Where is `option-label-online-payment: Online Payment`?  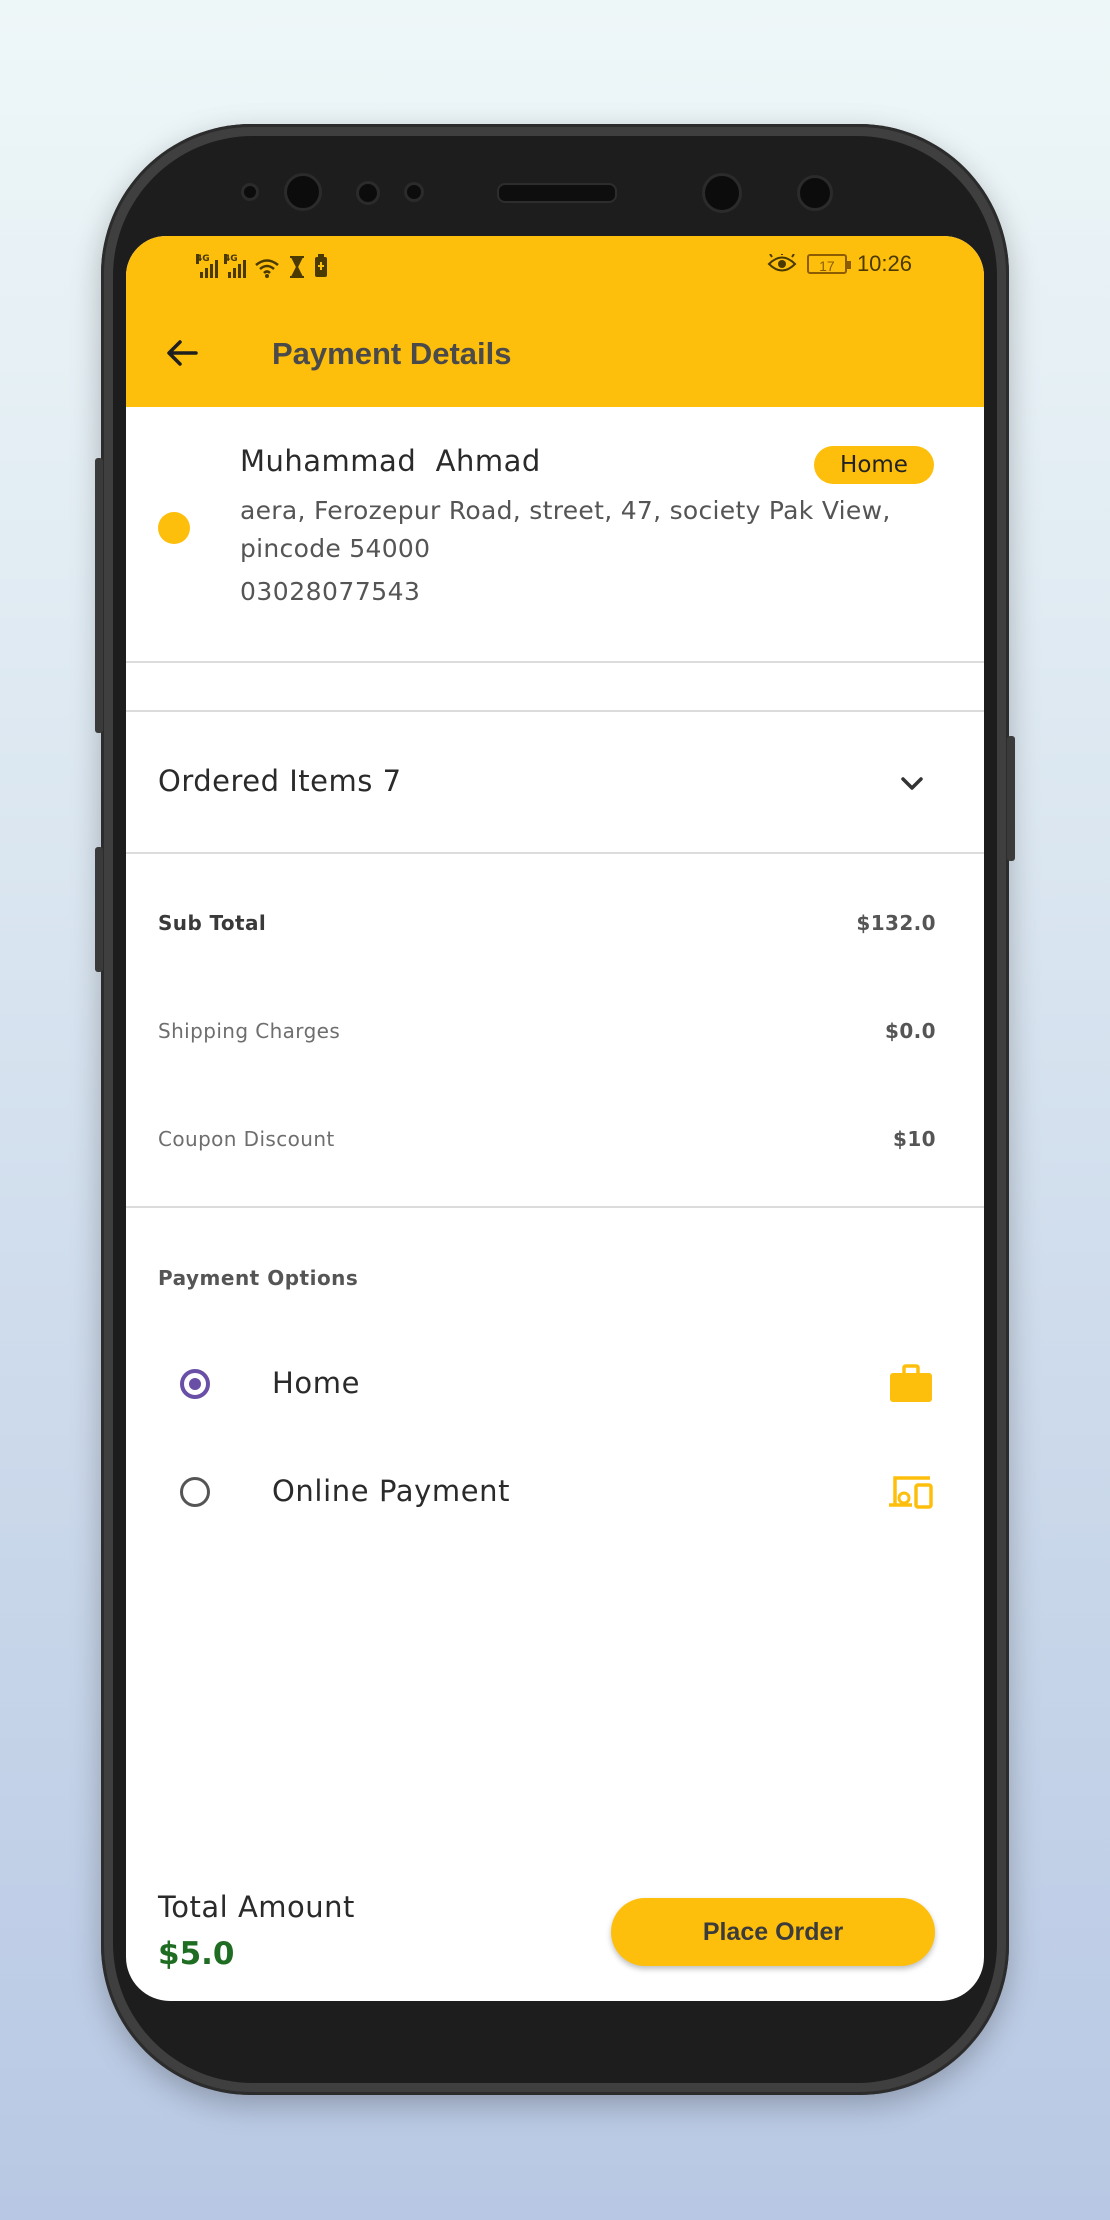
option-label-online-payment: Online Payment is located at coordinates (391, 1491).